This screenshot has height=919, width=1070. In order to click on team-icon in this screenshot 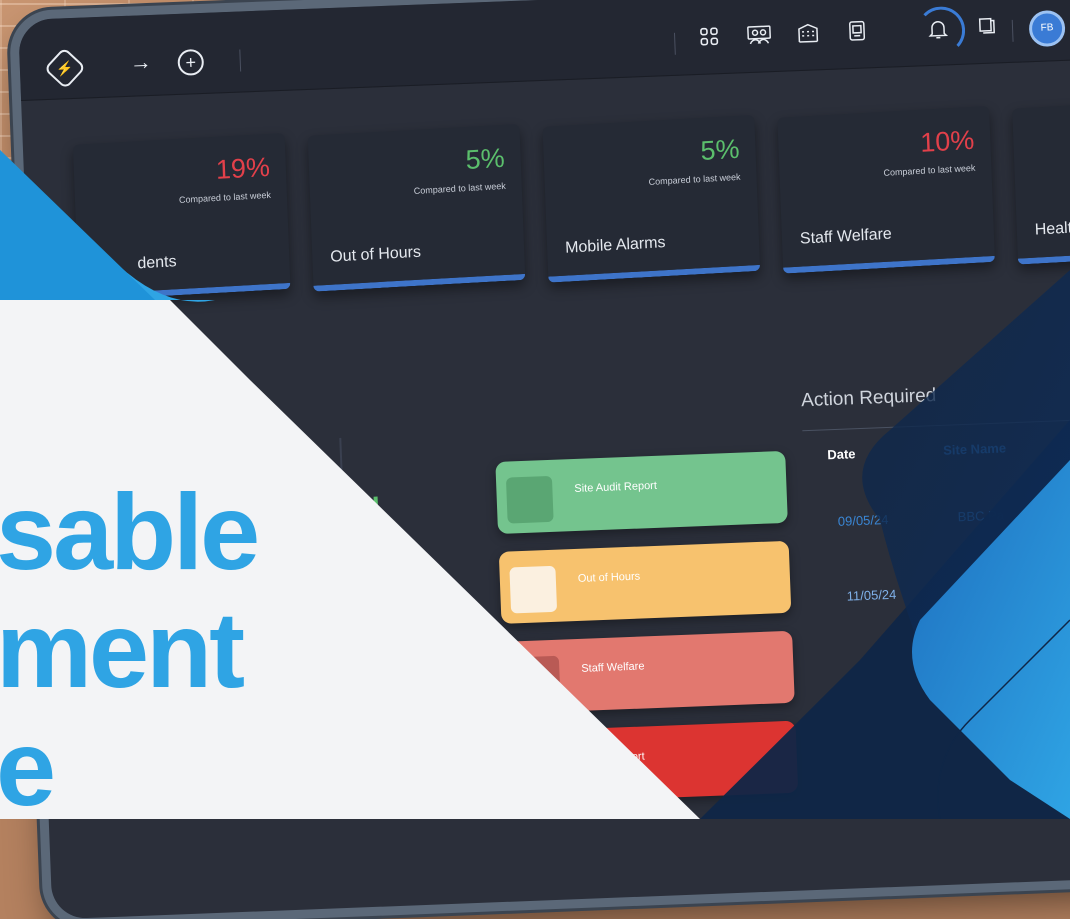, I will do `click(759, 37)`.